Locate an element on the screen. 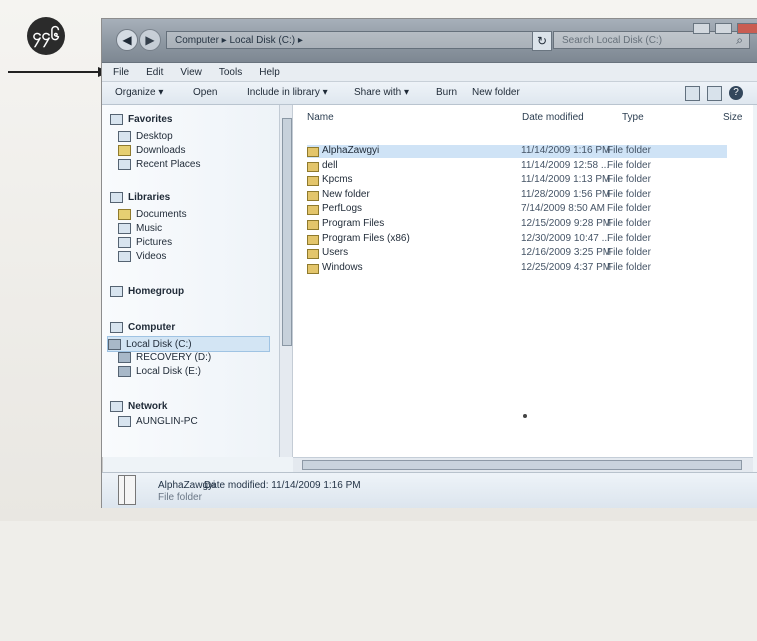 This screenshot has width=757, height=641. file-name: Program Files (x86) is located at coordinates (366, 238).